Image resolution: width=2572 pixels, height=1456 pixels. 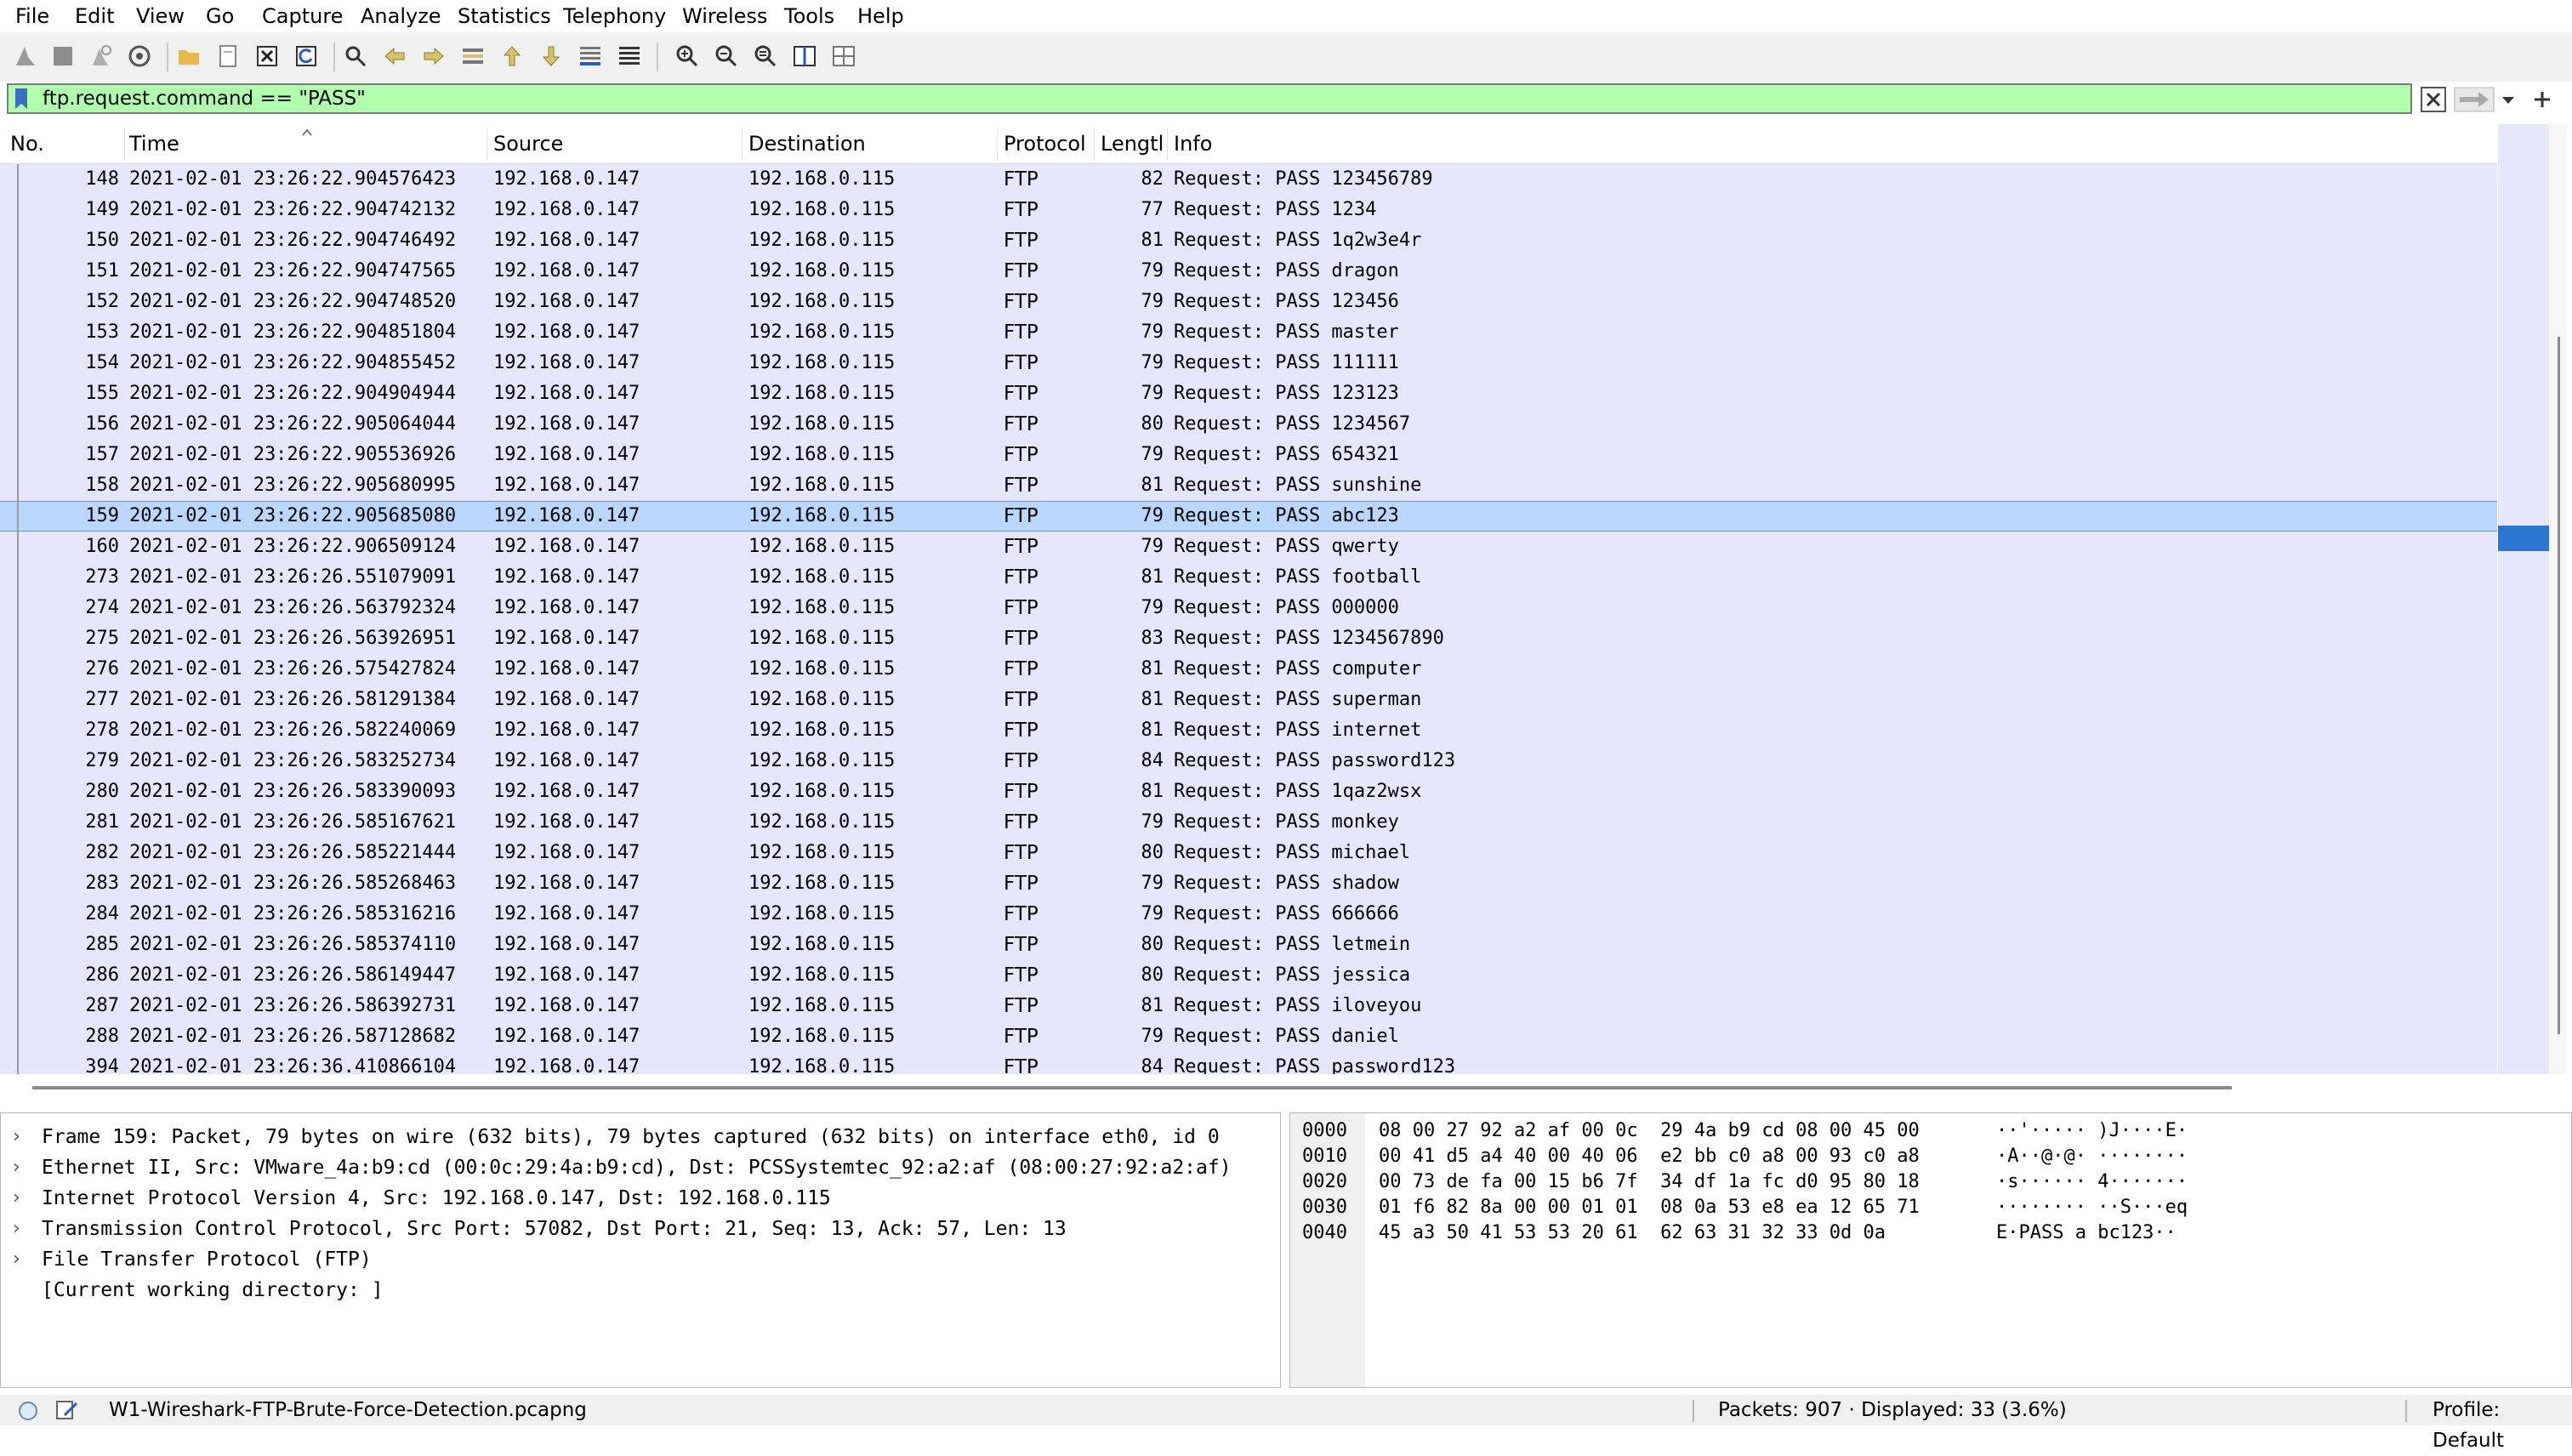 I want to click on filter-history-dropdown-icon, so click(x=2508, y=99).